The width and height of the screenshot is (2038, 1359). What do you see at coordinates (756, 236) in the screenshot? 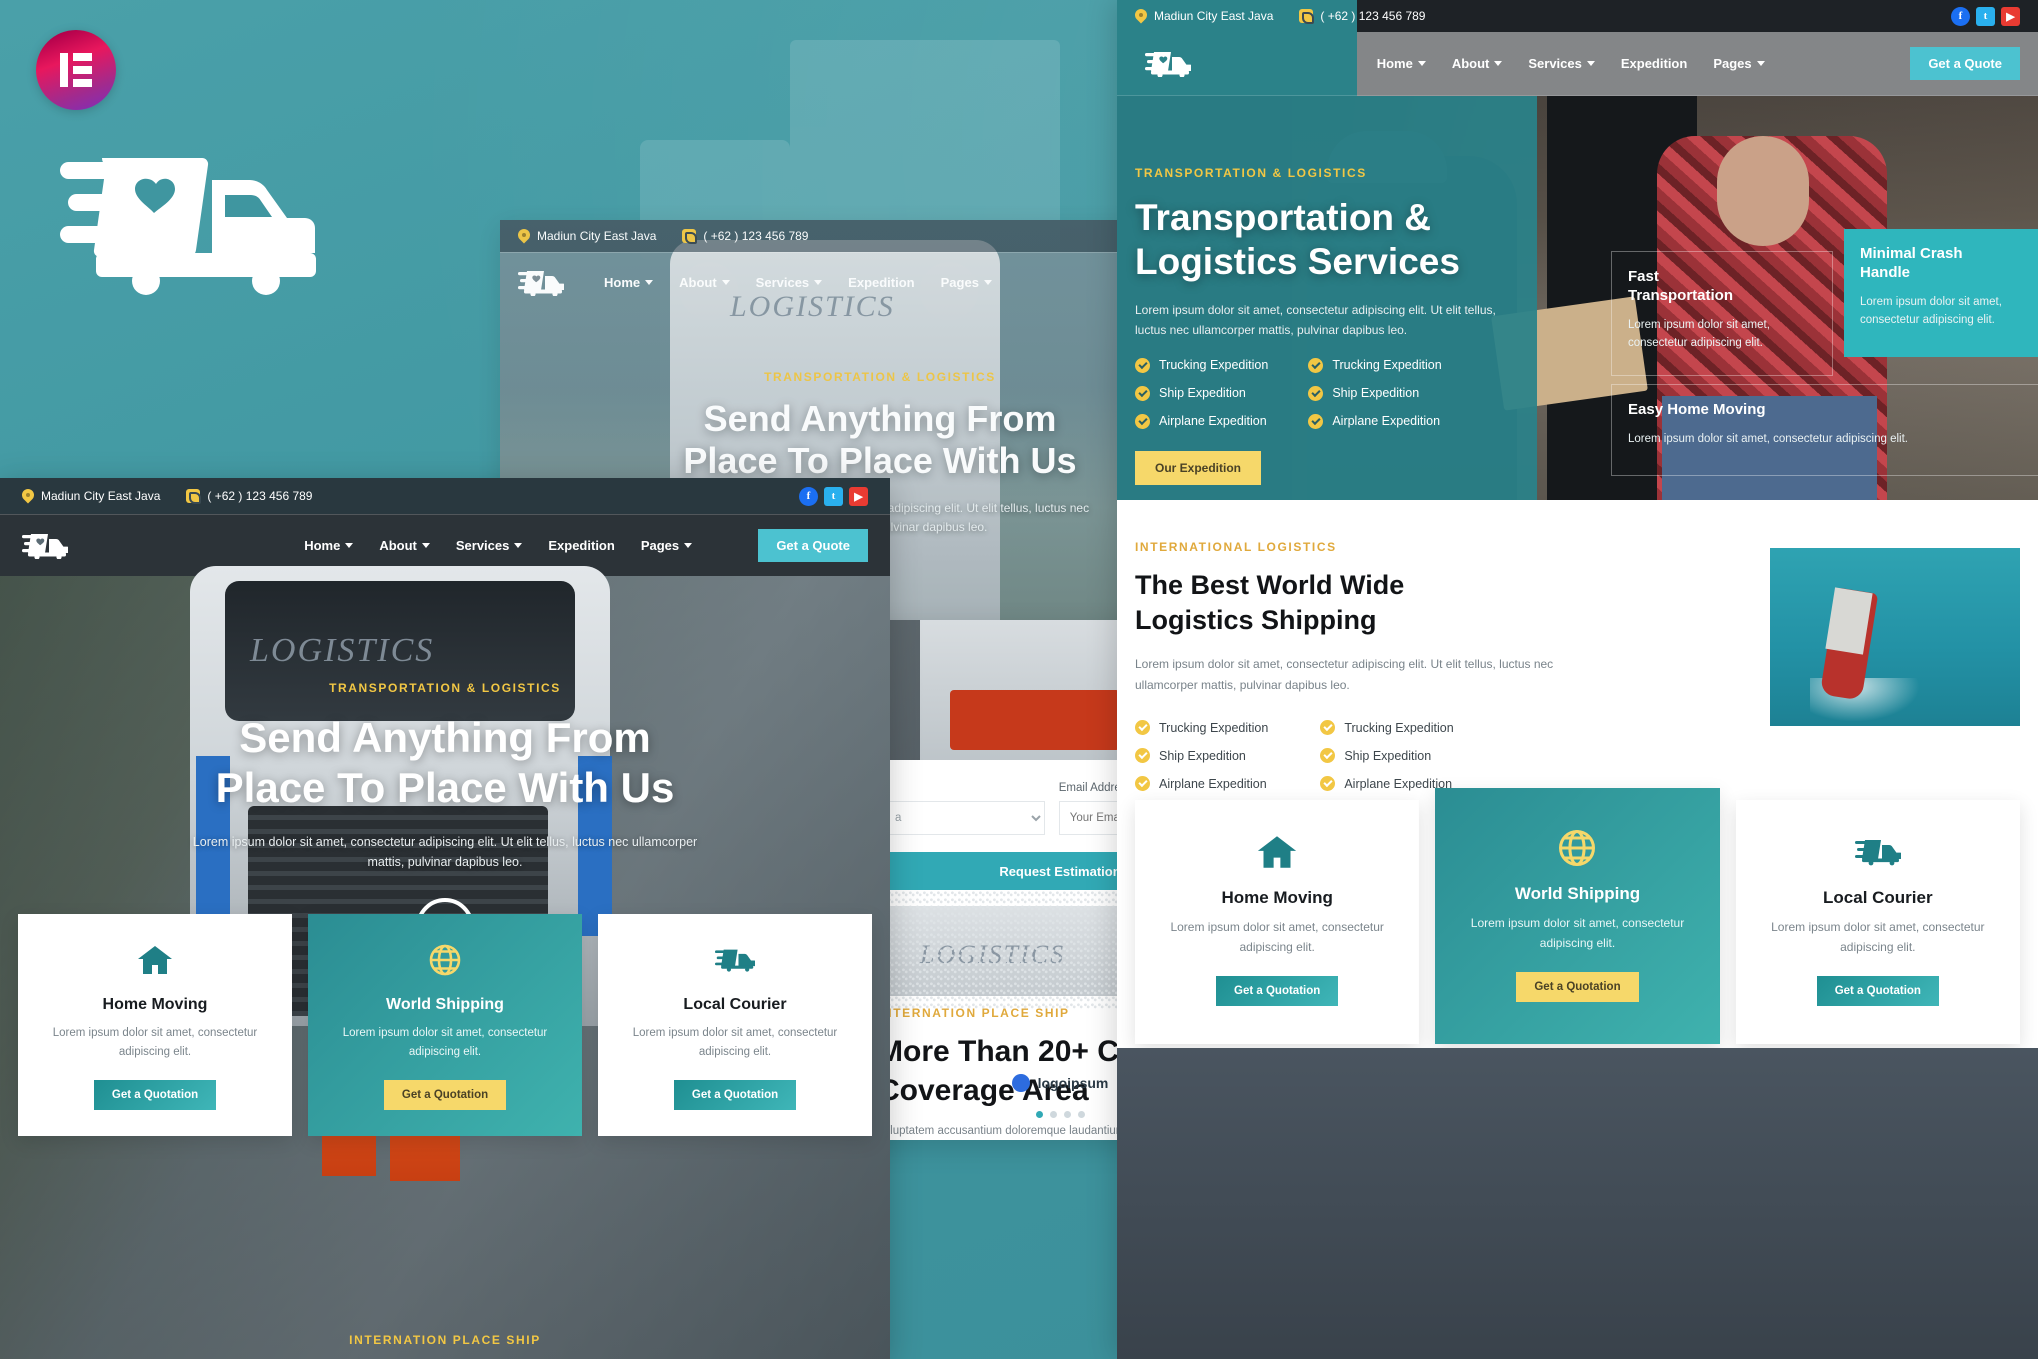
I see `phone-text: ( +62 ) 123 456 789` at bounding box center [756, 236].